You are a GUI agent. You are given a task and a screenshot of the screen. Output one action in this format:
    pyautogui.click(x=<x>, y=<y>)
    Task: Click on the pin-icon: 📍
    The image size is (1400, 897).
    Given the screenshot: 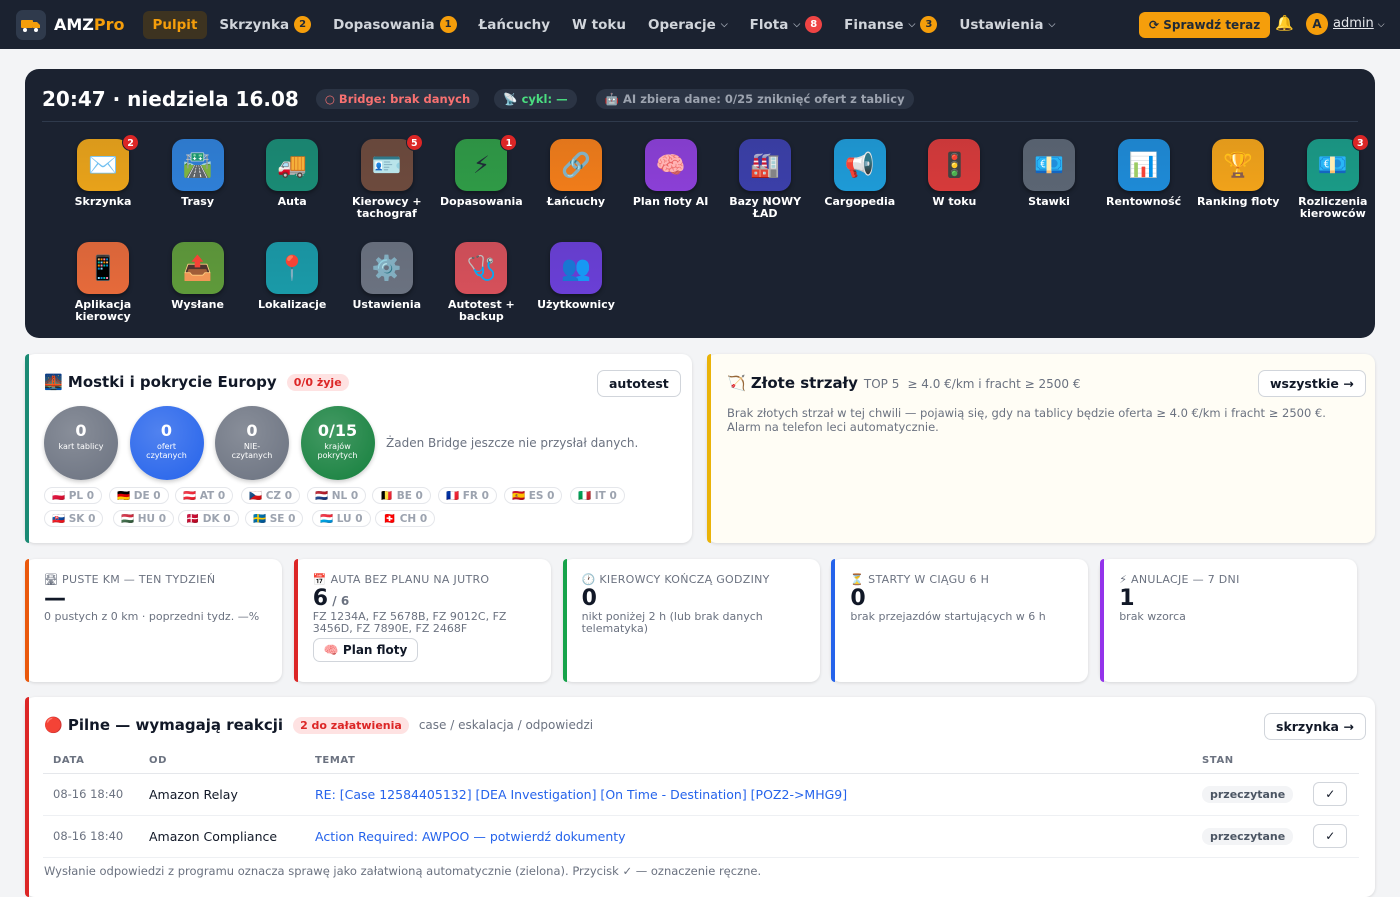 What is the action you would take?
    pyautogui.click(x=292, y=268)
    